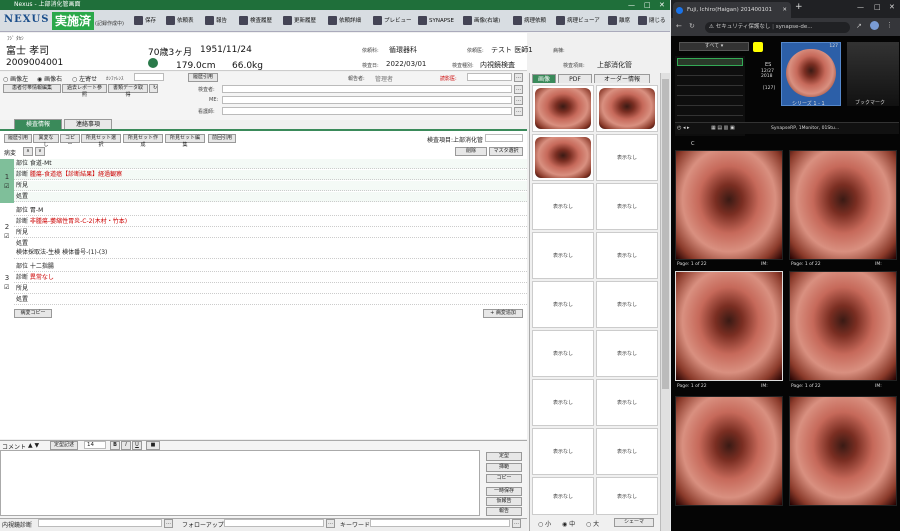  What do you see at coordinates (270, 267) in the screenshot?
I see `finding-3-site-row: 部位 十二指腸` at bounding box center [270, 267].